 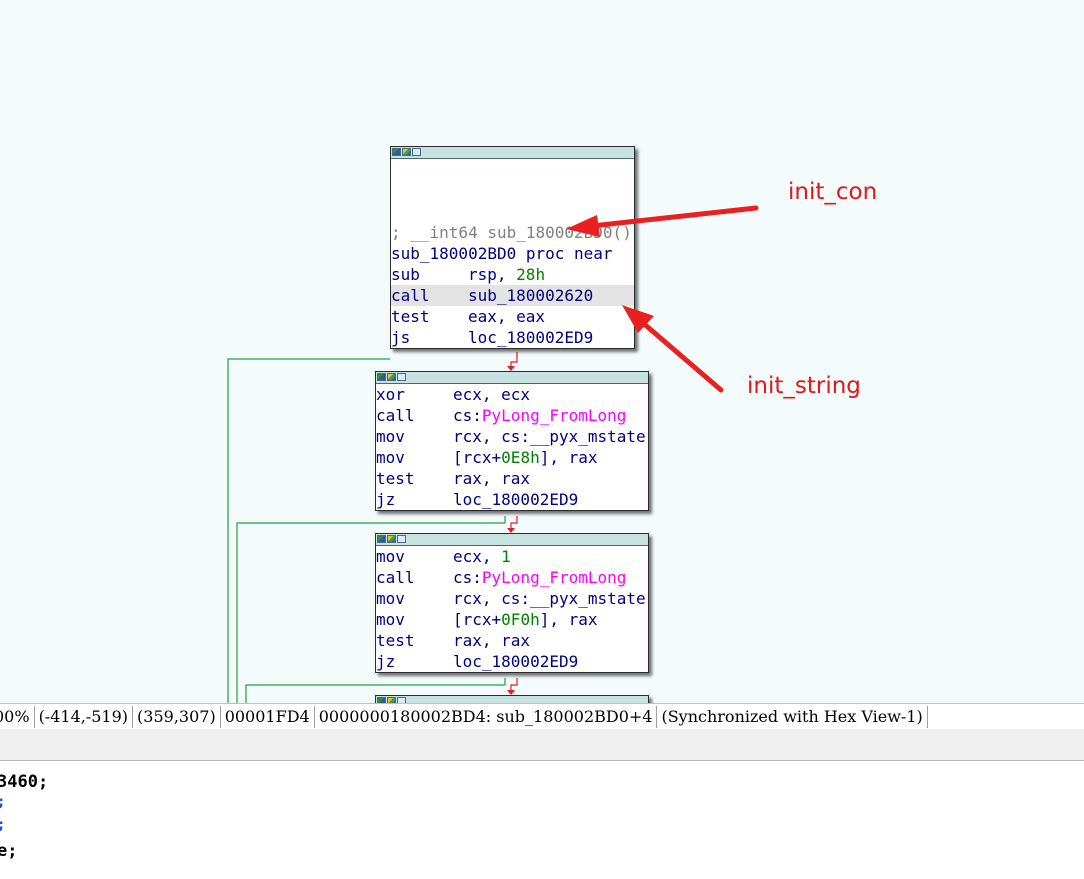 What do you see at coordinates (531, 274) in the screenshot?
I see `operand-number: 28h` at bounding box center [531, 274].